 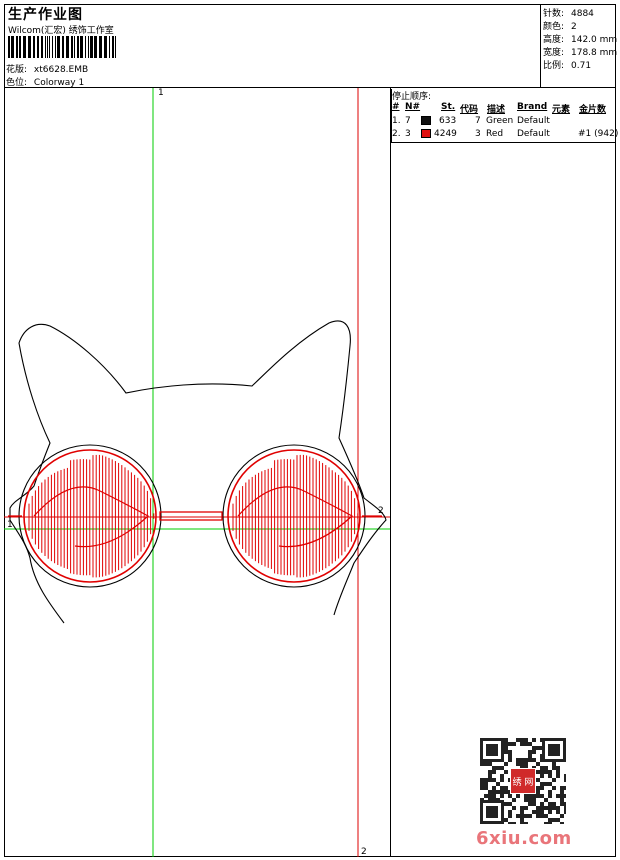 What do you see at coordinates (191, 516) in the screenshot?
I see `glasses-bridge` at bounding box center [191, 516].